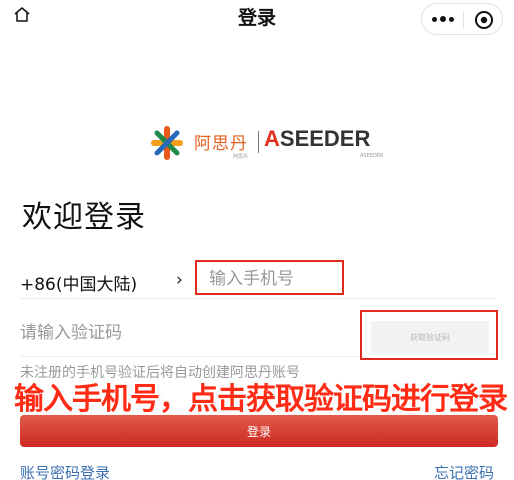  I want to click on welcome-heading: 欢迎登录, so click(84, 217).